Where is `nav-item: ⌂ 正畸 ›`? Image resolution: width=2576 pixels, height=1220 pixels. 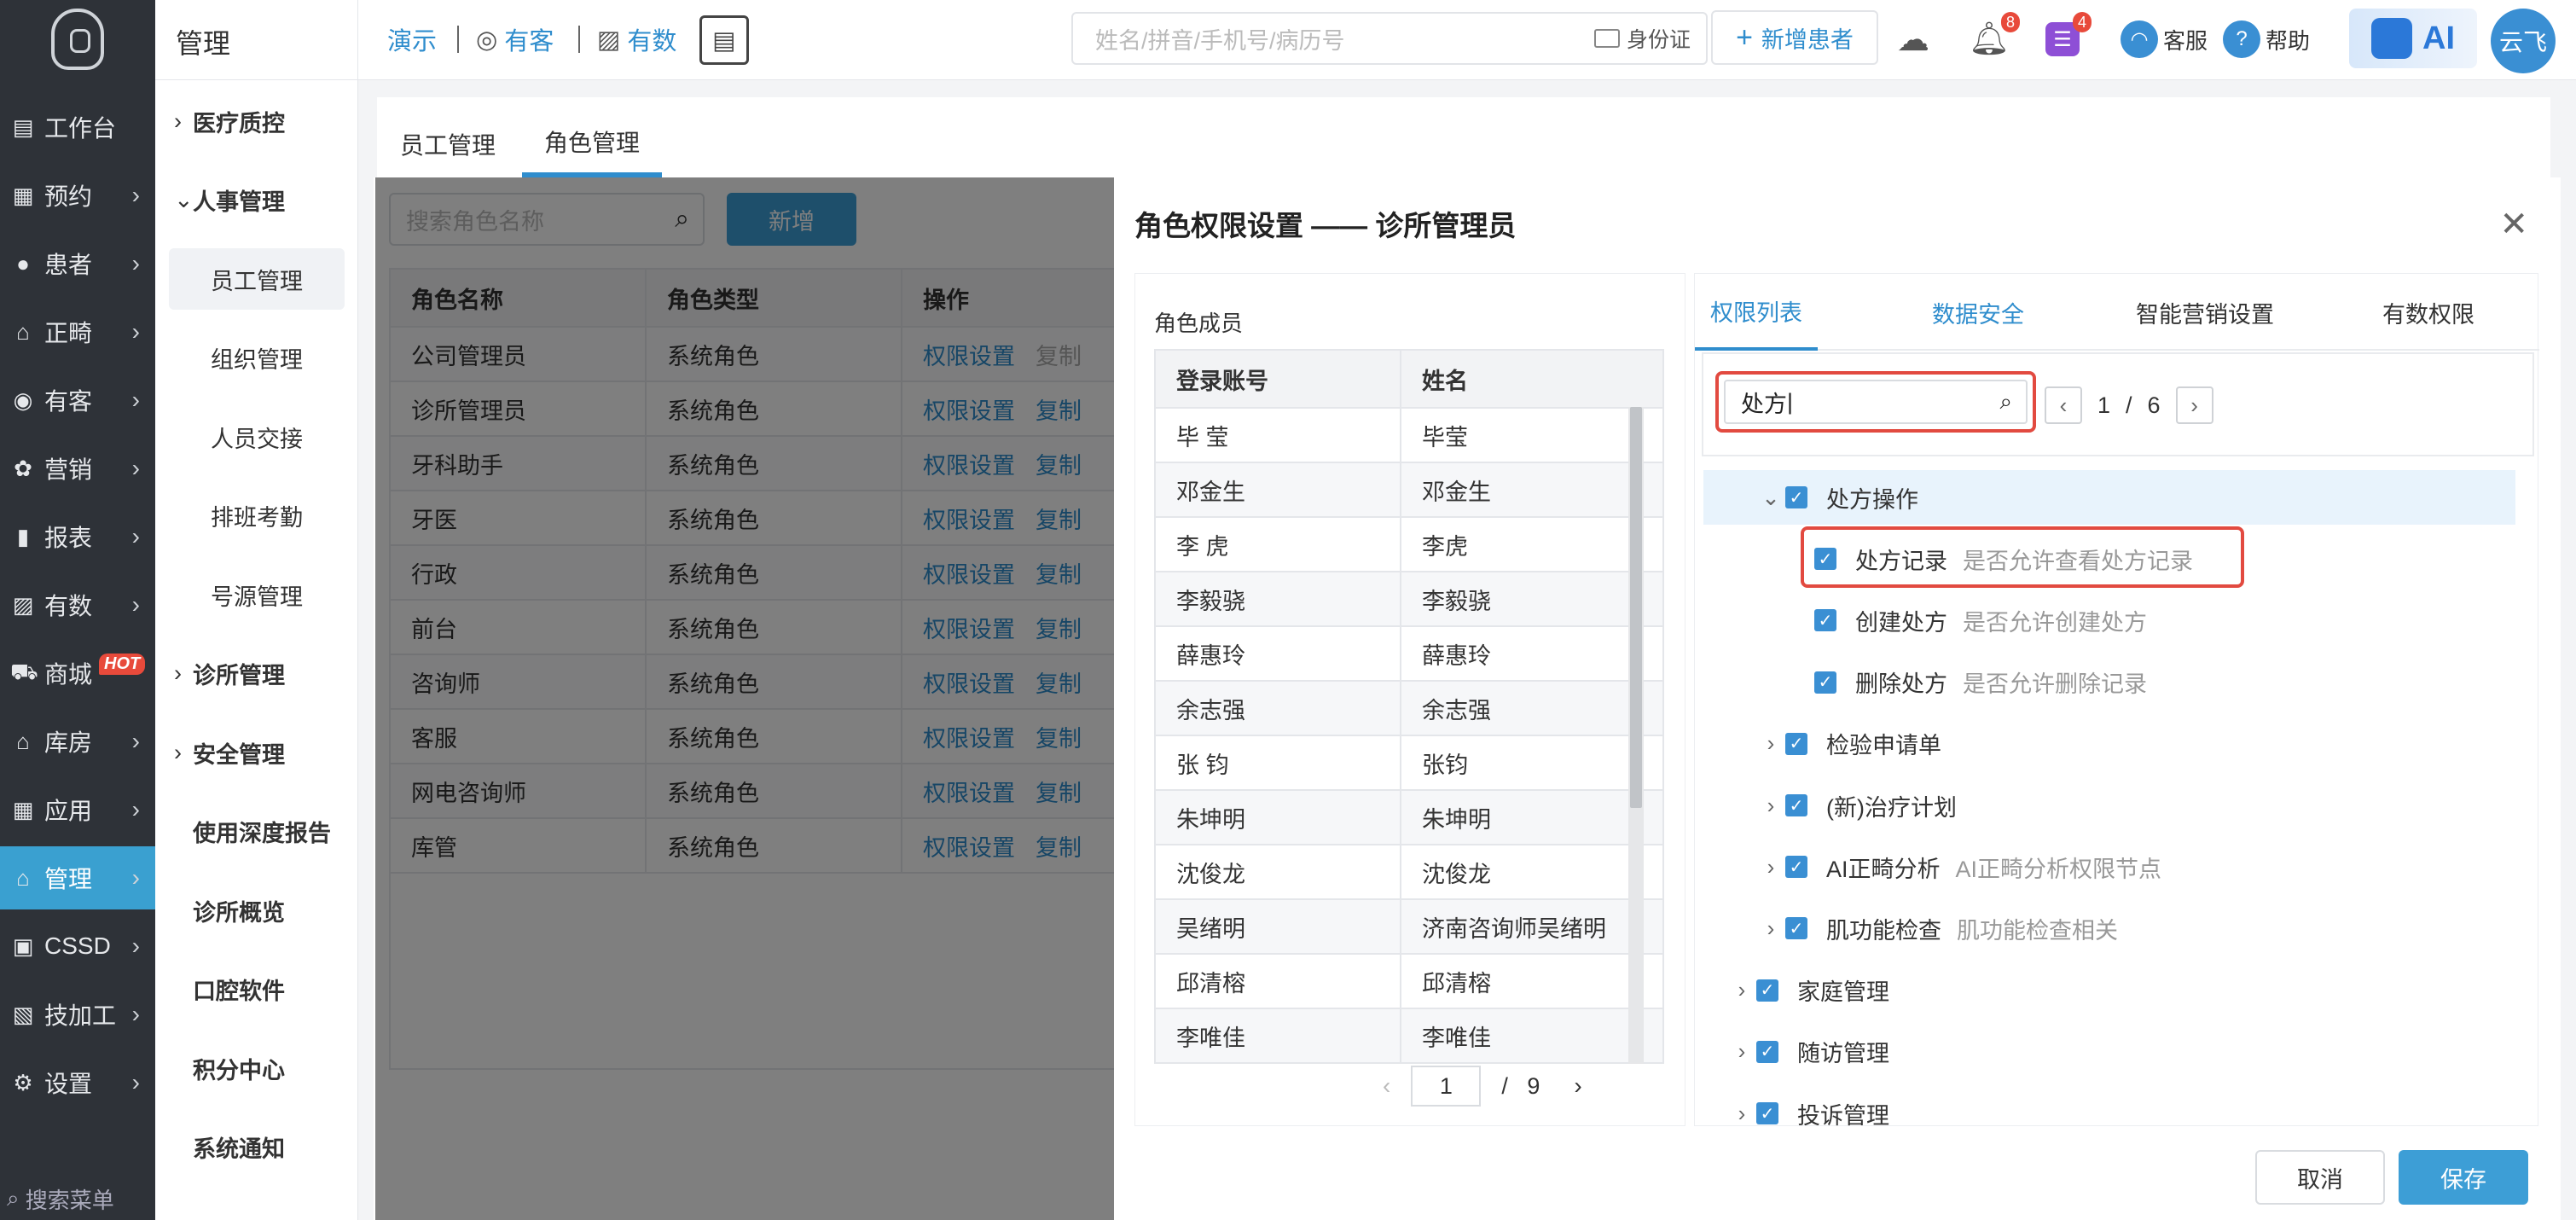
nav-item: ⌂ 正畸 › is located at coordinates (77, 331).